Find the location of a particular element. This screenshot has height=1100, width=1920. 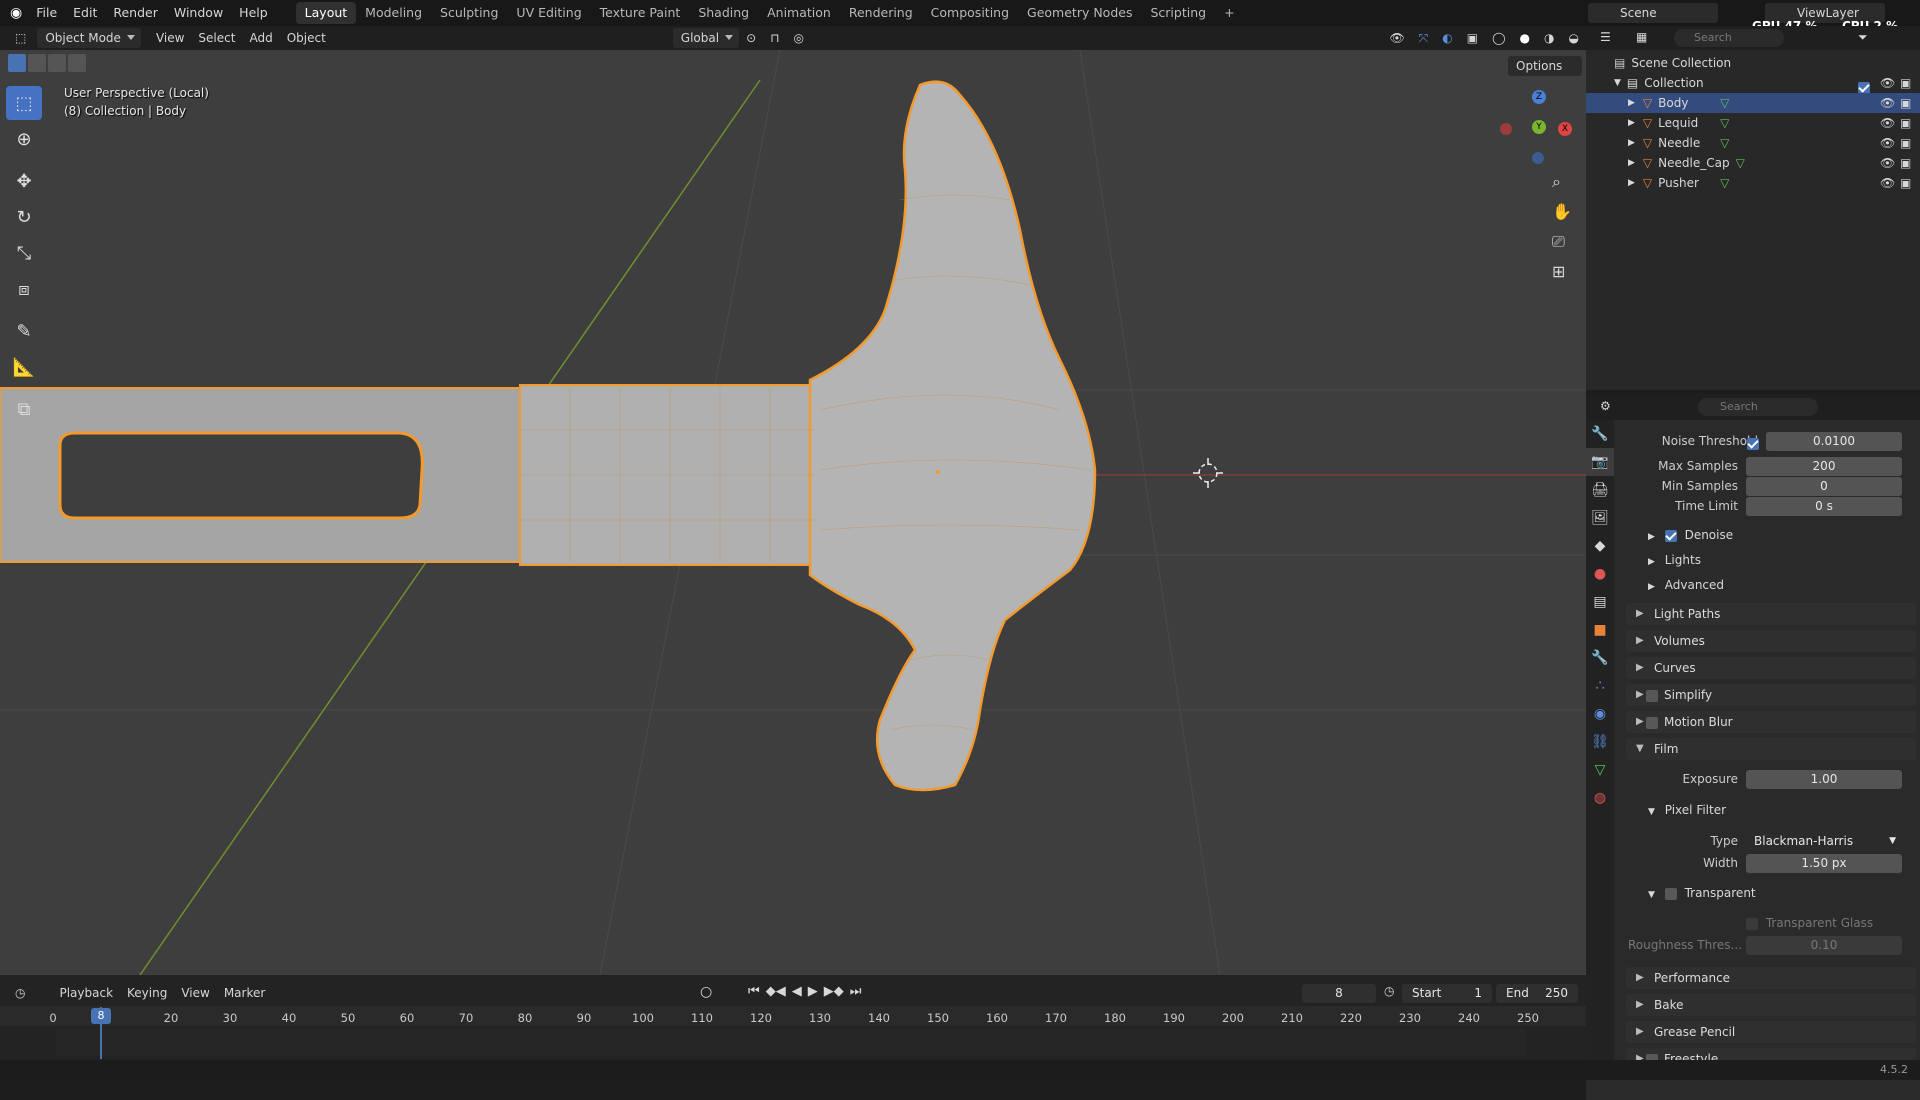

menu-object: Object is located at coordinates (306, 38).